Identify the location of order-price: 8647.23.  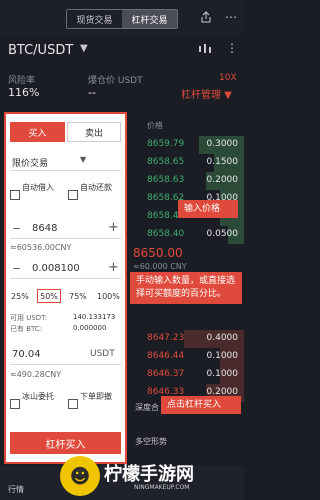
(166, 338).